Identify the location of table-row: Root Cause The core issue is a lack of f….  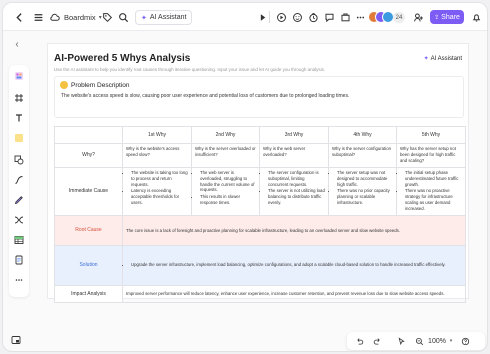
(260, 230).